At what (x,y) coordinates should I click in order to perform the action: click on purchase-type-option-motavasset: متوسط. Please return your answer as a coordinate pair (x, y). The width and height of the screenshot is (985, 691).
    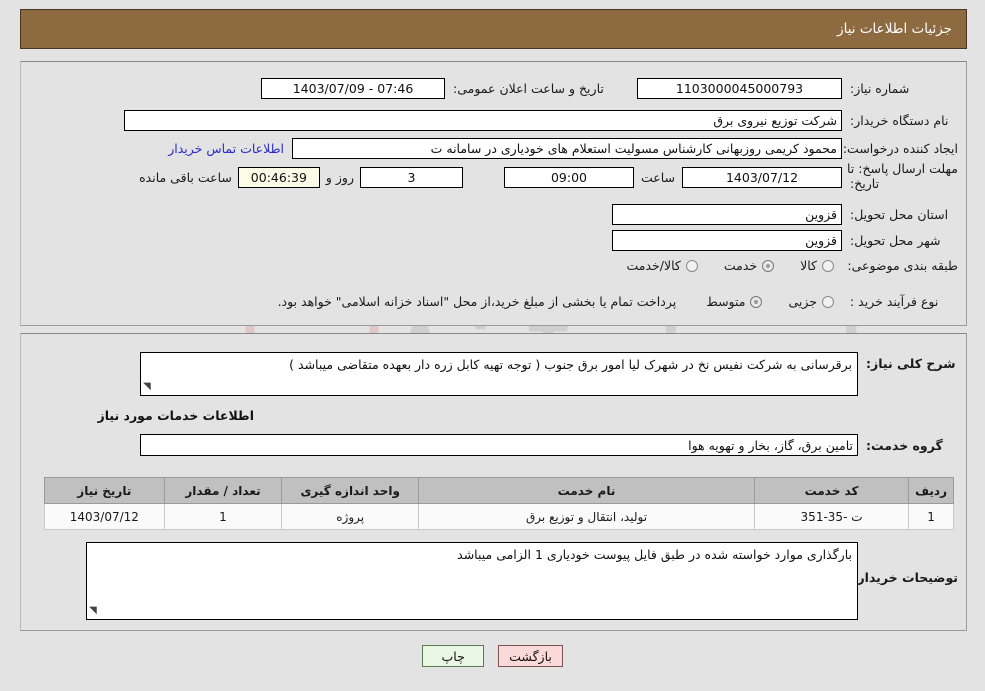
    Looking at the image, I should click on (734, 301).